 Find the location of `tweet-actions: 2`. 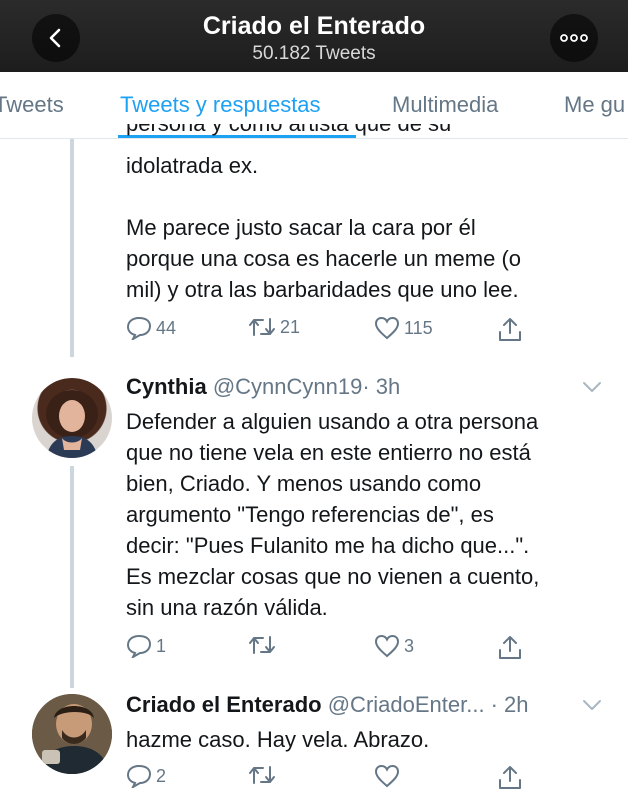

tweet-actions: 2 is located at coordinates (336, 779).